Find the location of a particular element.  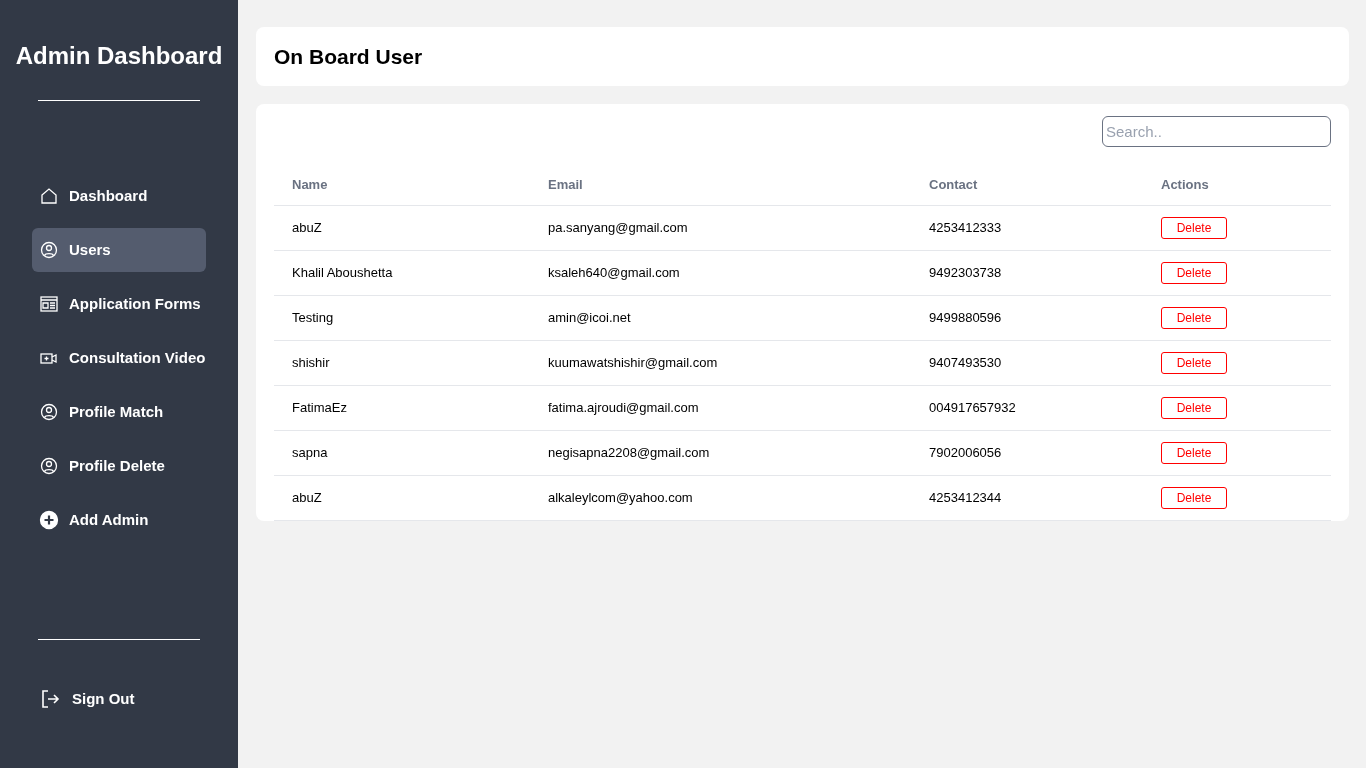

nav-item: Add Admin is located at coordinates (119, 520).